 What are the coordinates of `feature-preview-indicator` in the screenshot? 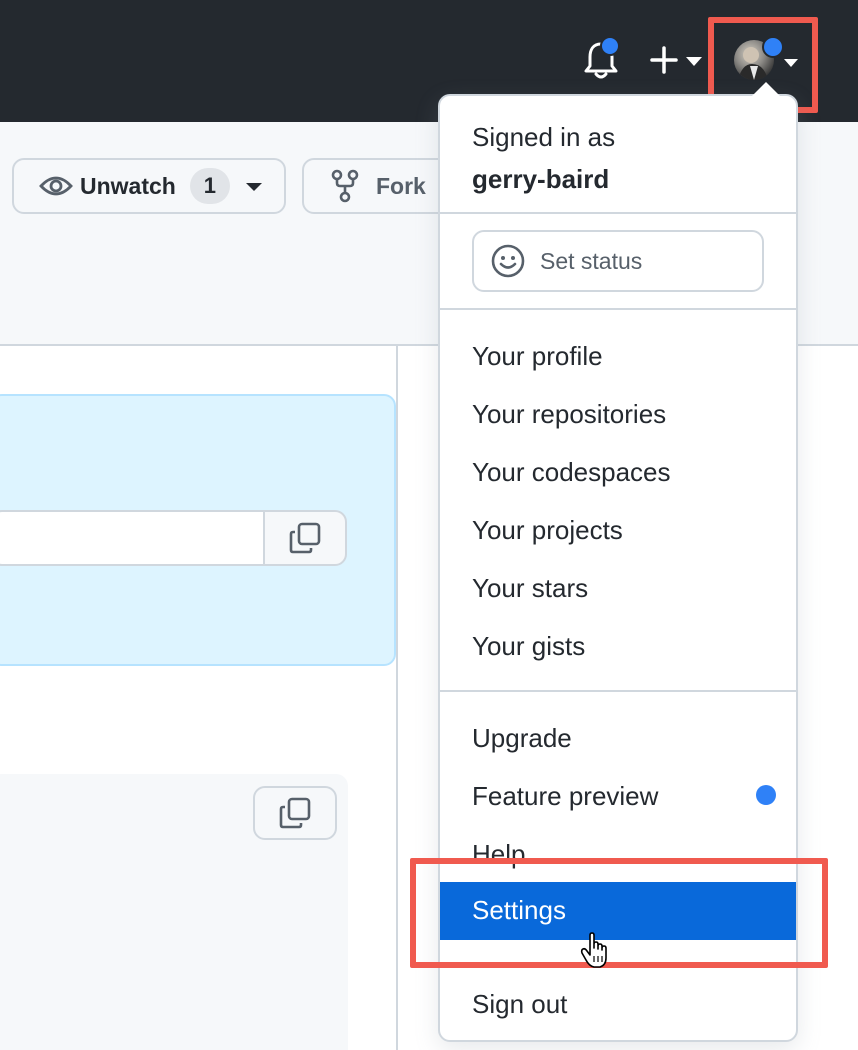 It's located at (766, 795).